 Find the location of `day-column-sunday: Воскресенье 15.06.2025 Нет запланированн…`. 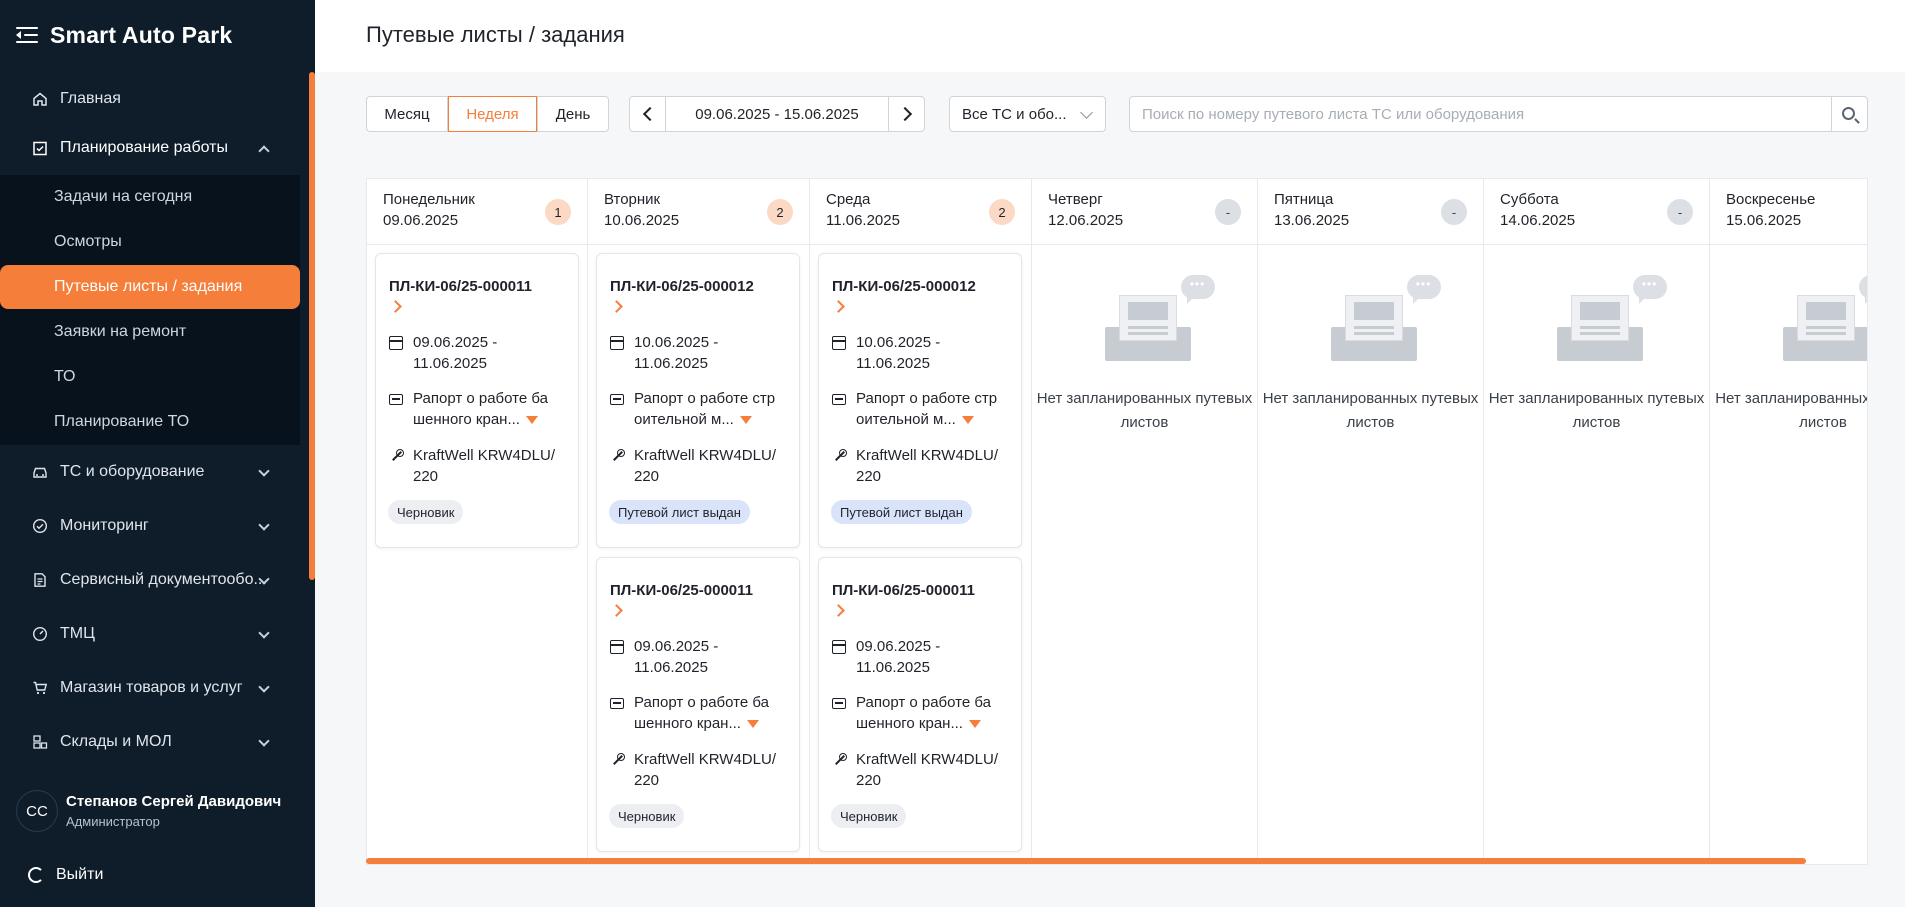

day-column-sunday: Воскресенье 15.06.2025 Нет запланированн… is located at coordinates (1789, 521).